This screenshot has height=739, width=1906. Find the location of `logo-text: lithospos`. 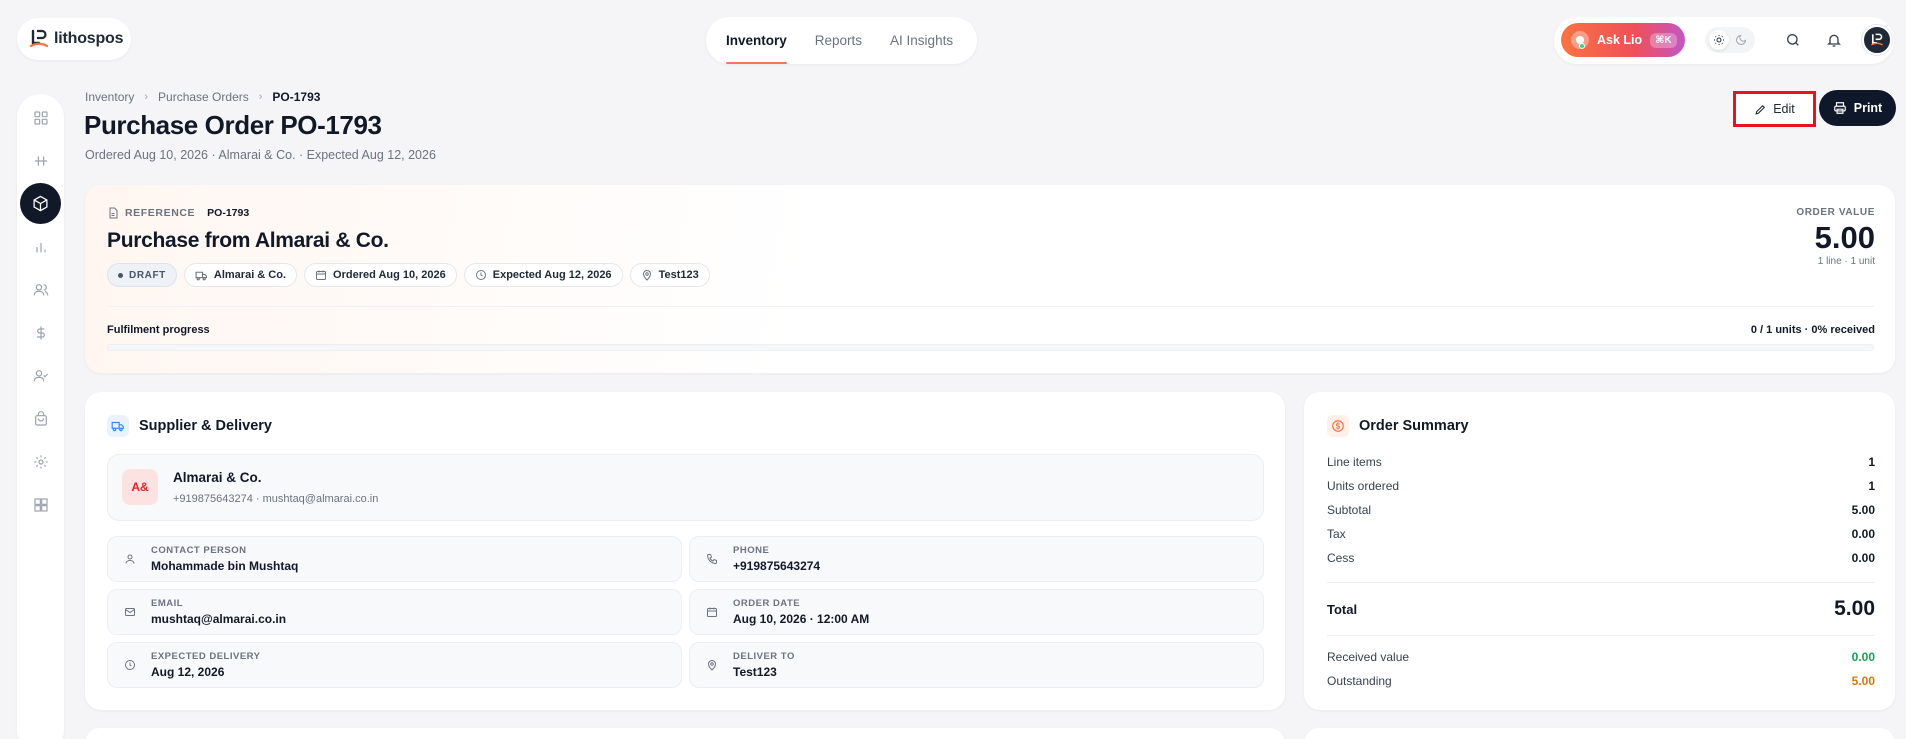

logo-text: lithospos is located at coordinates (89, 38).